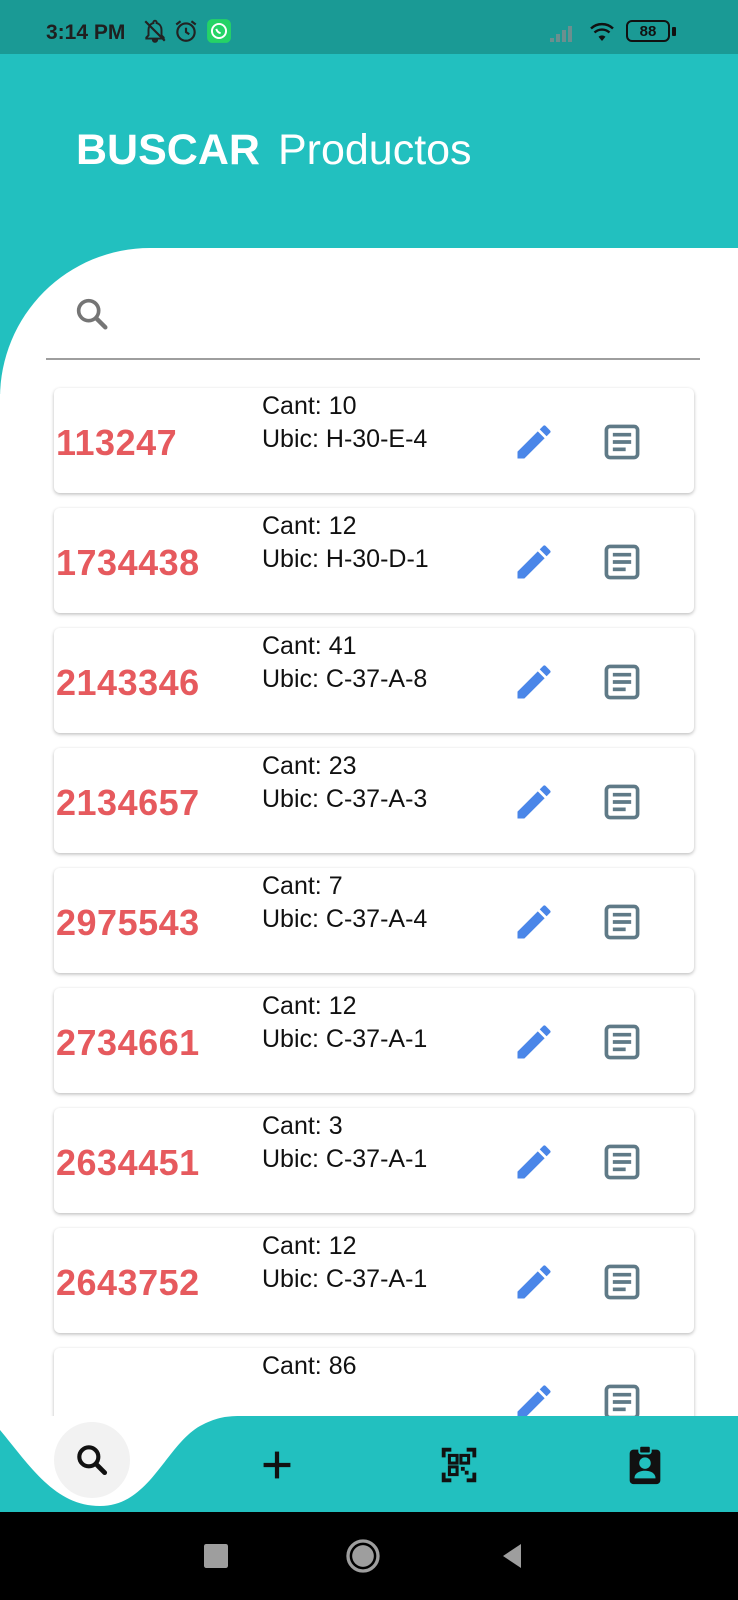 The height and width of the screenshot is (1600, 738). What do you see at coordinates (274, 150) in the screenshot?
I see `page-title: BUSCAR Productos` at bounding box center [274, 150].